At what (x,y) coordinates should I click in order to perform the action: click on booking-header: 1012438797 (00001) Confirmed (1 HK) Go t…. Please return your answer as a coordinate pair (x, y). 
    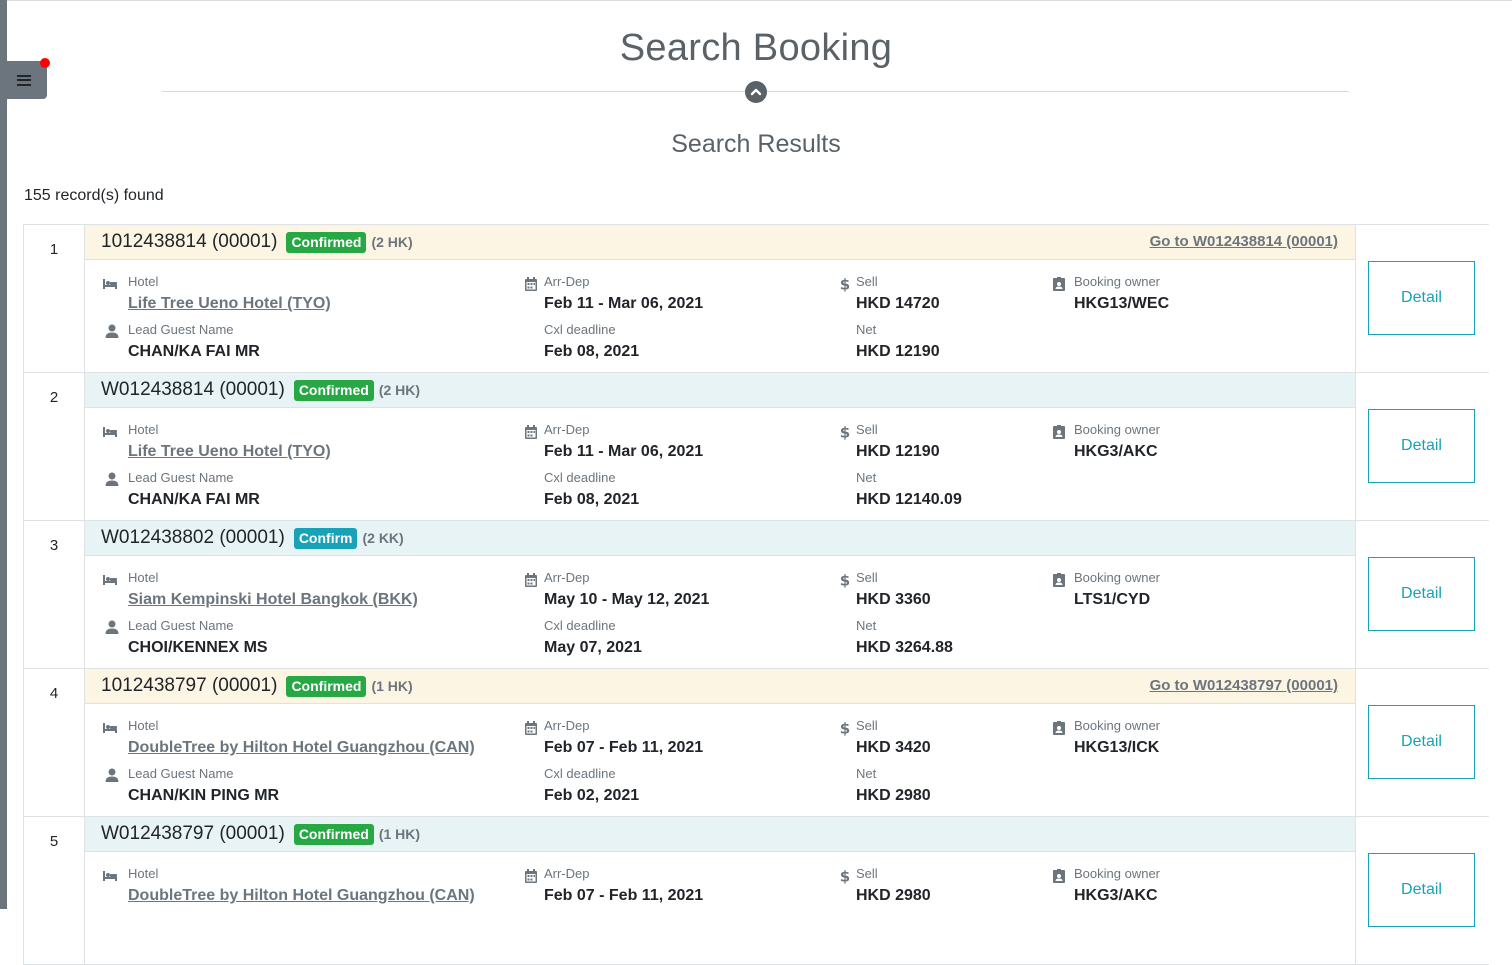
    Looking at the image, I should click on (720, 686).